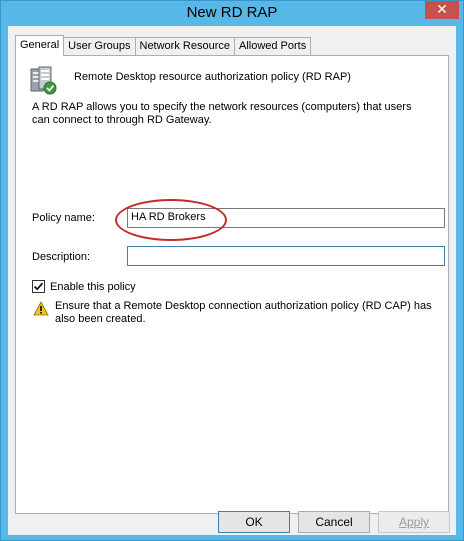  What do you see at coordinates (272, 46) in the screenshot?
I see `tab-allowed-ports: Allowed Ports` at bounding box center [272, 46].